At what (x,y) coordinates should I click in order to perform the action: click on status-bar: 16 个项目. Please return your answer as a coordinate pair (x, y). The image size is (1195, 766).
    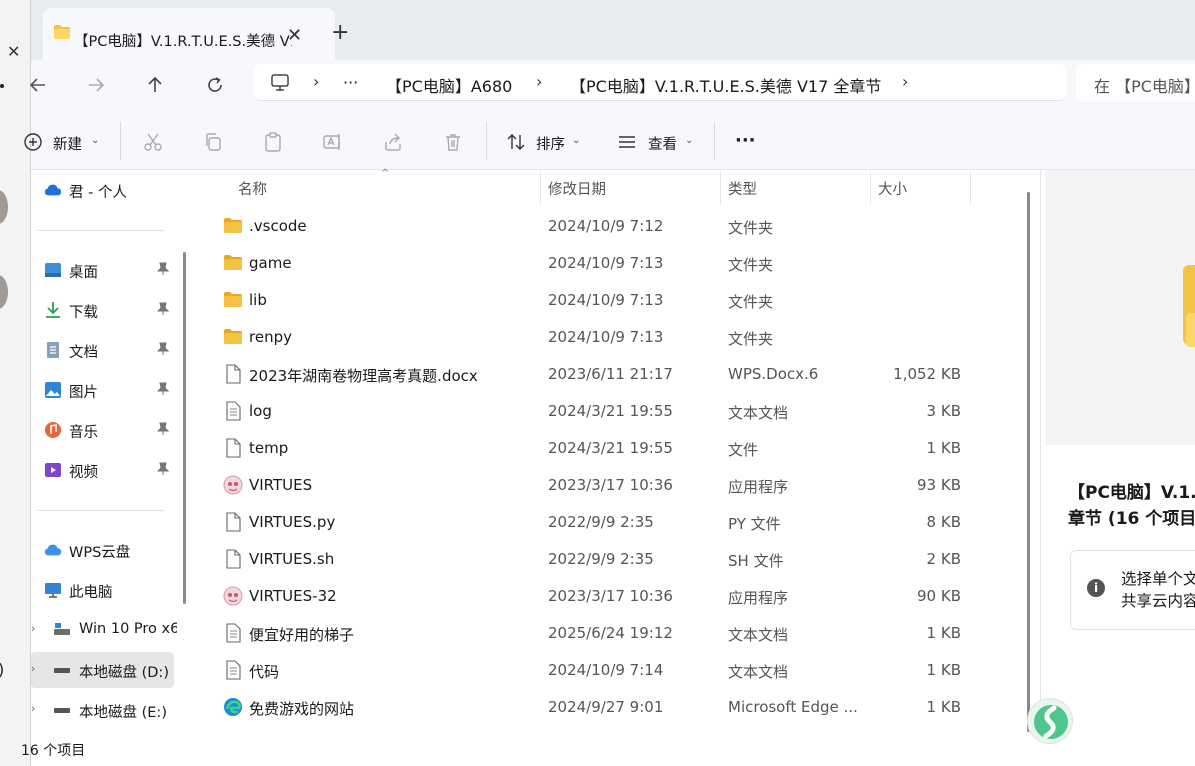
    Looking at the image, I should click on (608, 750).